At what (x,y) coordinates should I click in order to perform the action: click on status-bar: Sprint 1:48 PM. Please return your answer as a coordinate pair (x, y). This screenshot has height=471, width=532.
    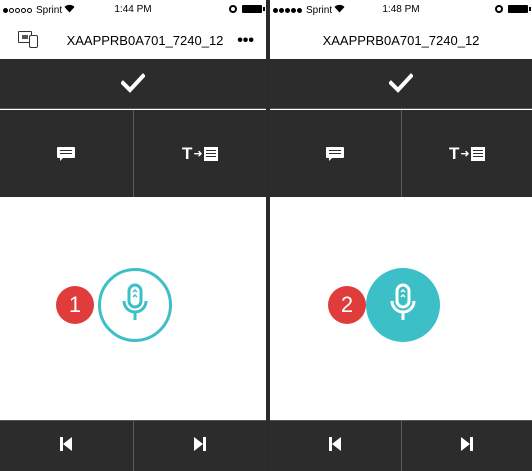
    Looking at the image, I should click on (401, 11).